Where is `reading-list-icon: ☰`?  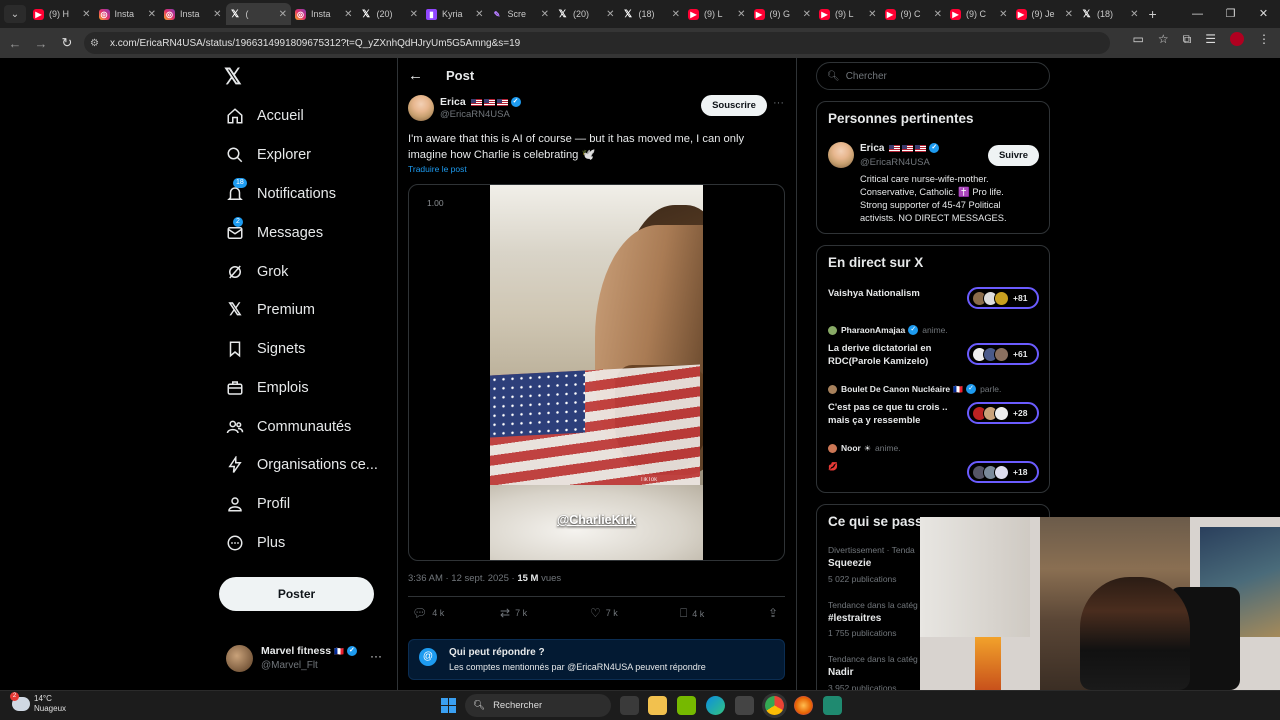 reading-list-icon: ☰ is located at coordinates (1210, 39).